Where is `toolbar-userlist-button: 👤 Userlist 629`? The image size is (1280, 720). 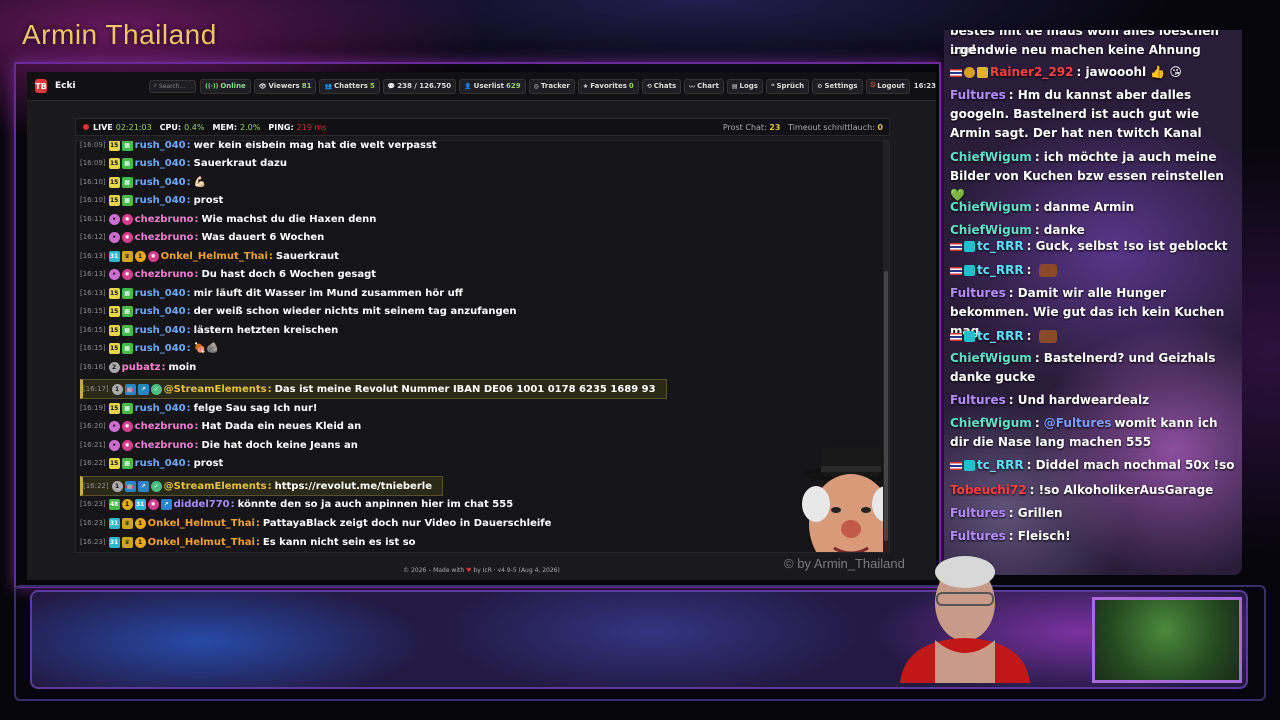
toolbar-userlist-button: 👤 Userlist 629 is located at coordinates (492, 86).